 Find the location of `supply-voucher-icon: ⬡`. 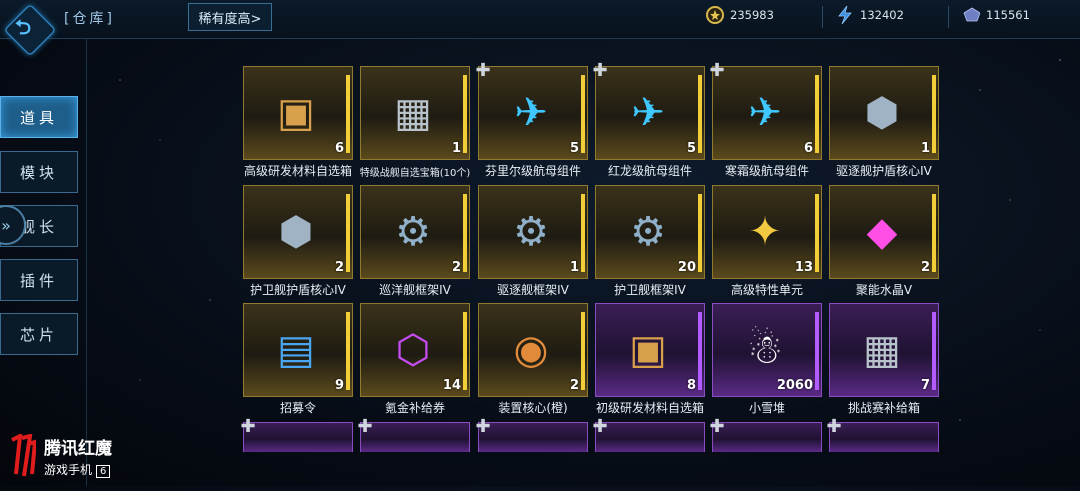

supply-voucher-icon: ⬡ is located at coordinates (413, 350).